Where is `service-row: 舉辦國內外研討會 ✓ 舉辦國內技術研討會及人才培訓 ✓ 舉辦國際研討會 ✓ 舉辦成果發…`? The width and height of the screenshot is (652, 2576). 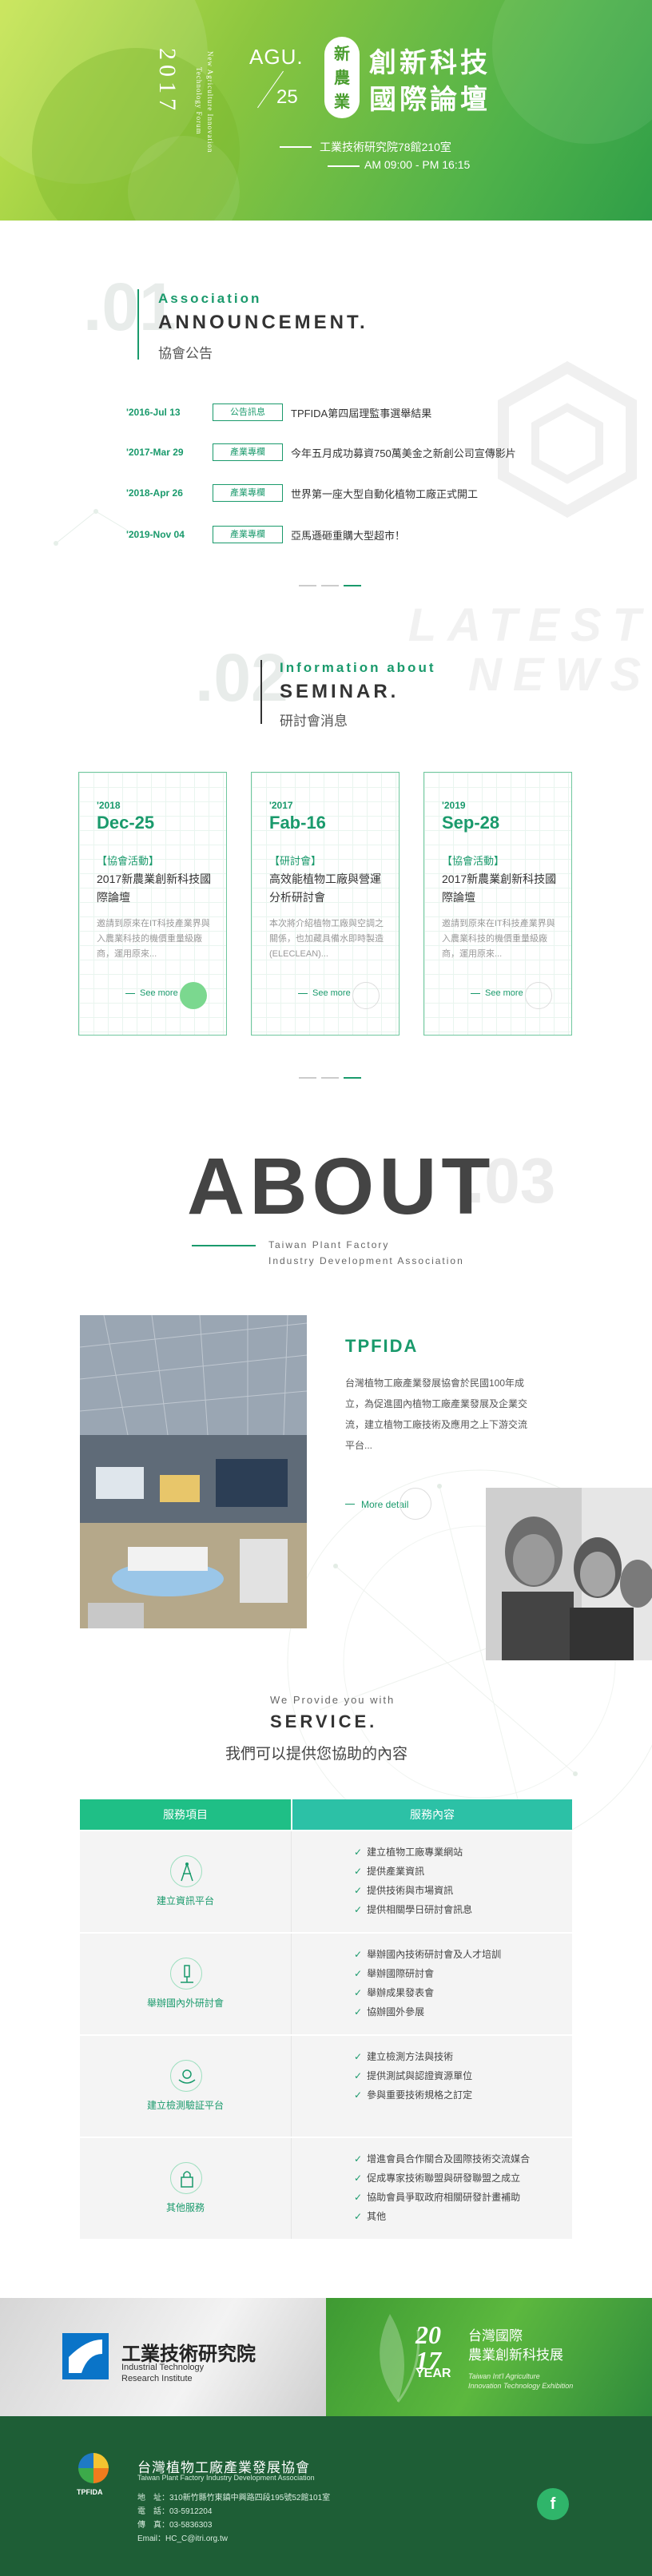 service-row: 舉辦國內外研討會 ✓ 舉辦國內技術研討會及人才培訓 ✓ 舉辦國際研討會 ✓ 舉辦成果發… is located at coordinates (326, 1983).